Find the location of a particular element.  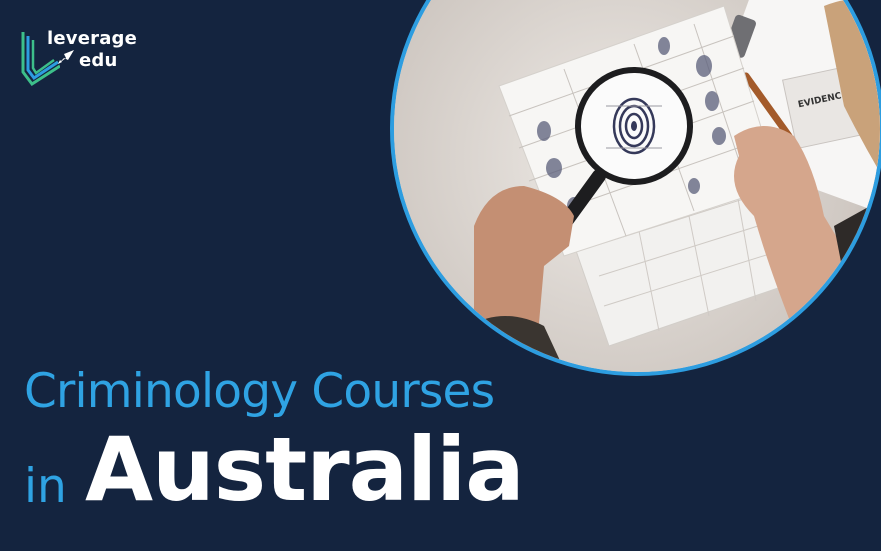

headline-prefix-in: in is located at coordinates (45, 486).